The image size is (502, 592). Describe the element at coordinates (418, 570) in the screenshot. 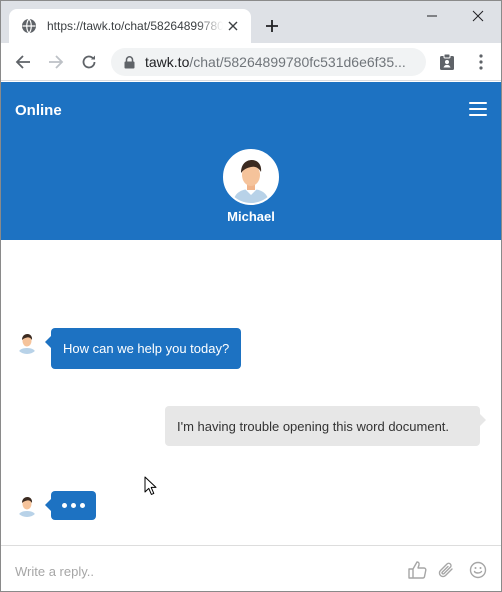

I see `thumbs-up-icon` at that location.